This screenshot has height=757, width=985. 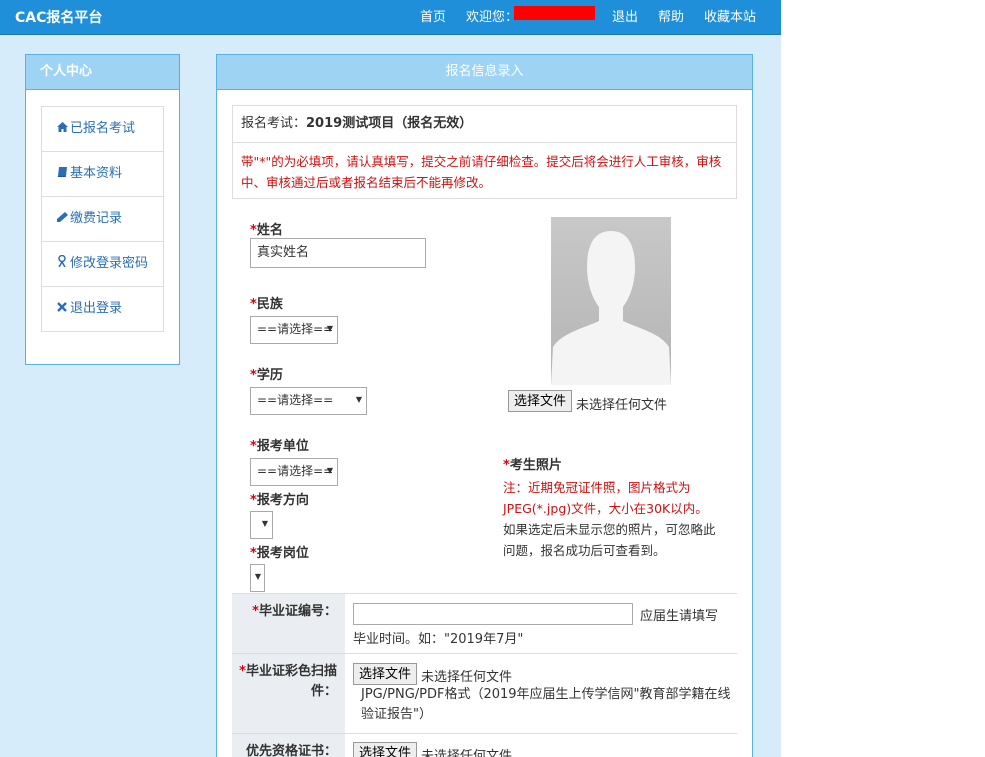 What do you see at coordinates (338, 253) in the screenshot?
I see `name-input: 真实姓名` at bounding box center [338, 253].